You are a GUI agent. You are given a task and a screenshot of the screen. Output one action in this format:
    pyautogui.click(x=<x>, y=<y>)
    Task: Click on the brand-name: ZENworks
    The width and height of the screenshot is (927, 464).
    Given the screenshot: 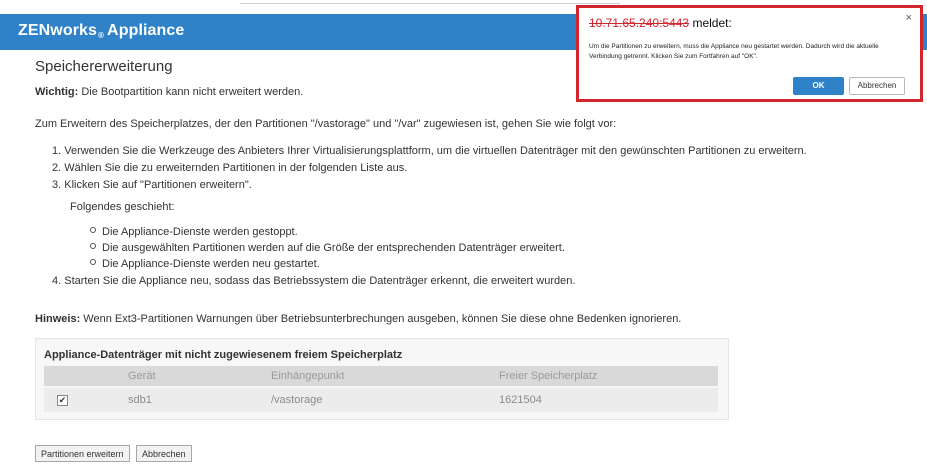 What is the action you would take?
    pyautogui.click(x=58, y=30)
    